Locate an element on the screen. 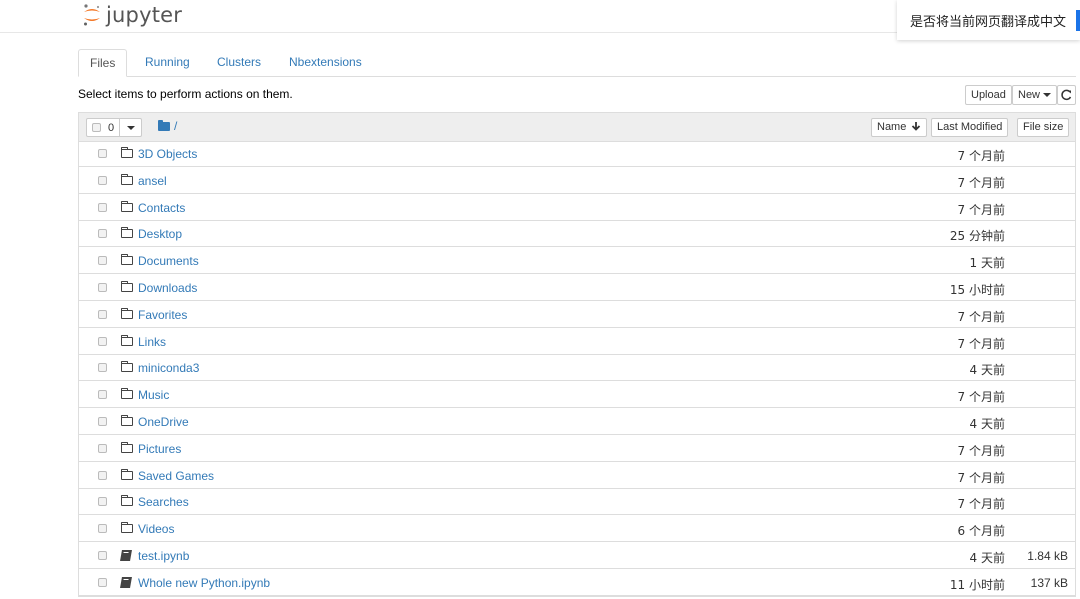  file-name-link: OneDrive is located at coordinates (163, 422).